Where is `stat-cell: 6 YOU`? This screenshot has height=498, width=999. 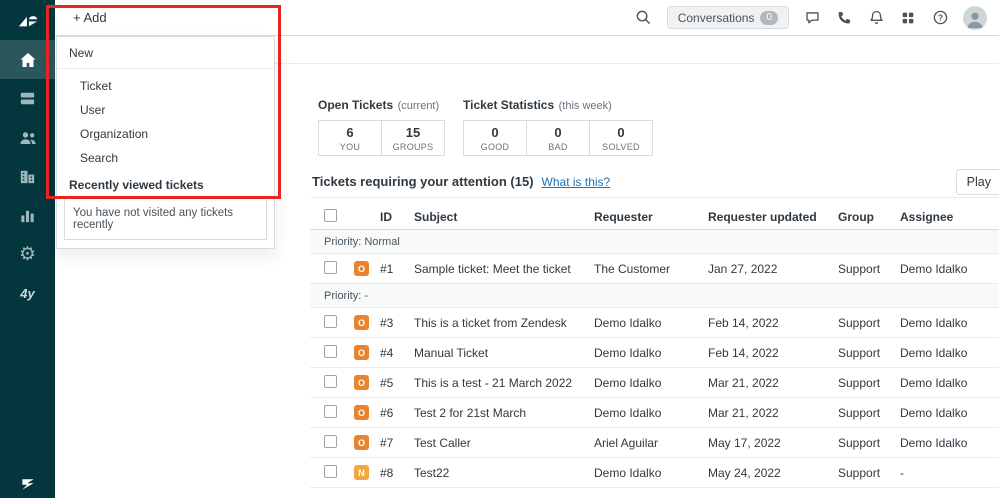 stat-cell: 6 YOU is located at coordinates (350, 138).